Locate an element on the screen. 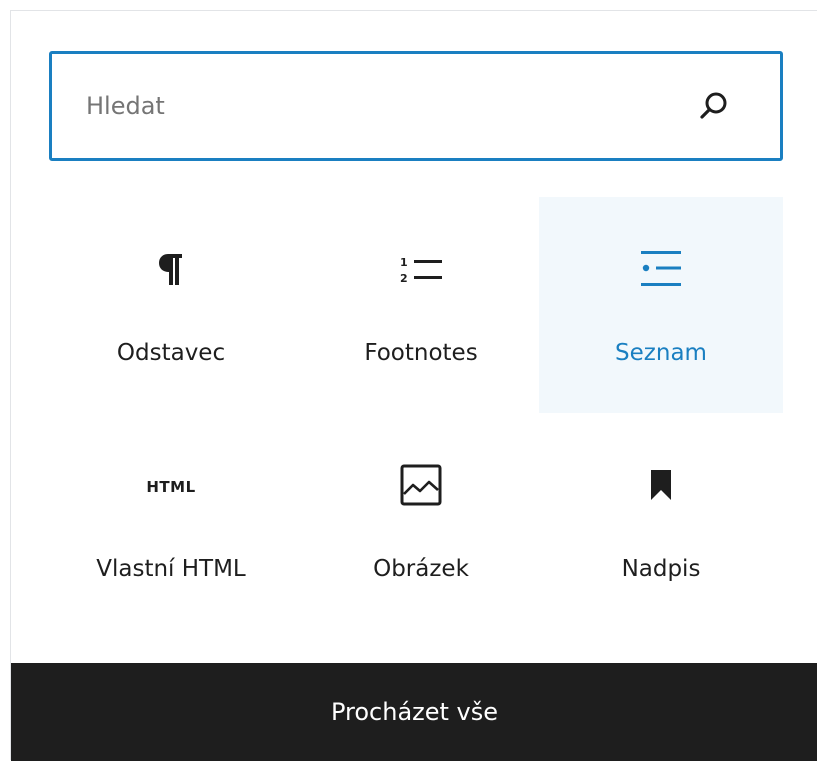 The width and height of the screenshot is (817, 761). block-label: Odstavec is located at coordinates (171, 353).